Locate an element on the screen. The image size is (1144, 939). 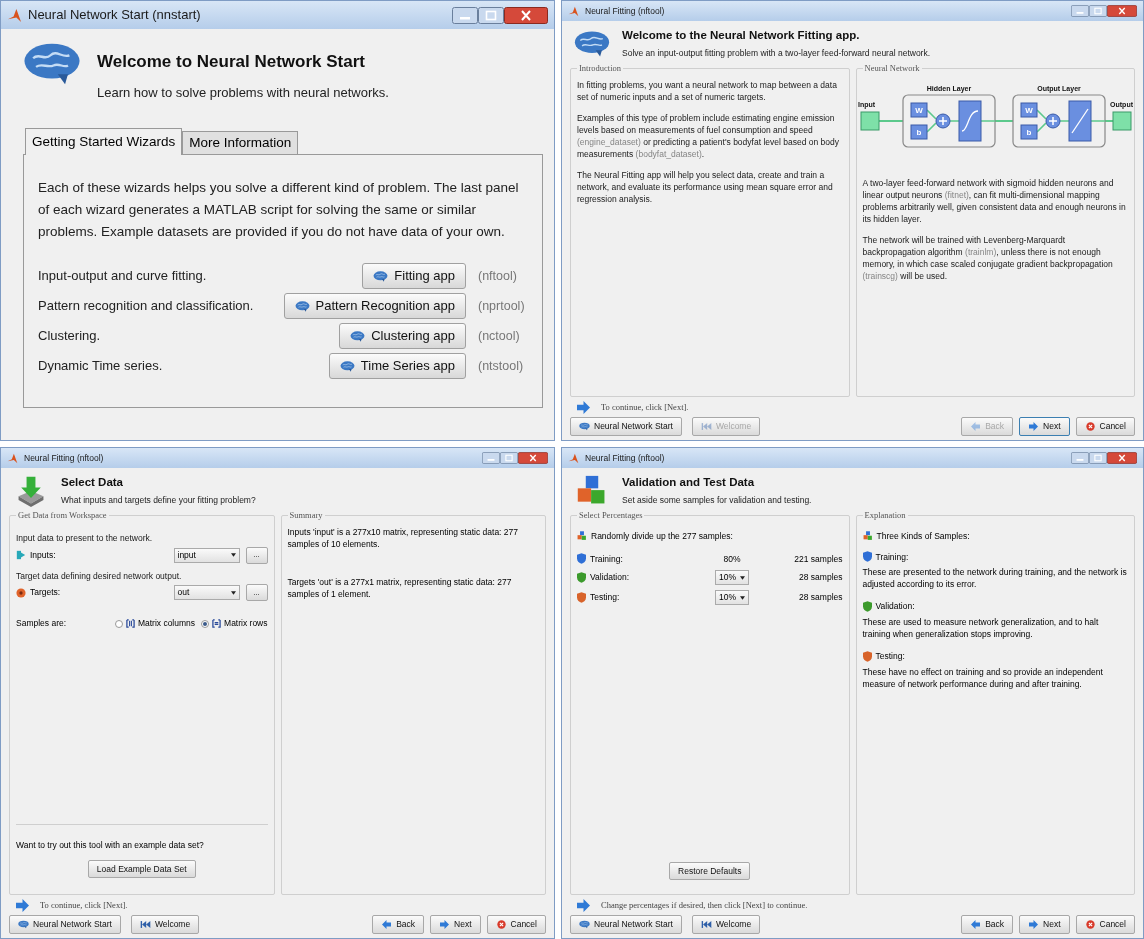
dropdown: input is located at coordinates (206, 555).